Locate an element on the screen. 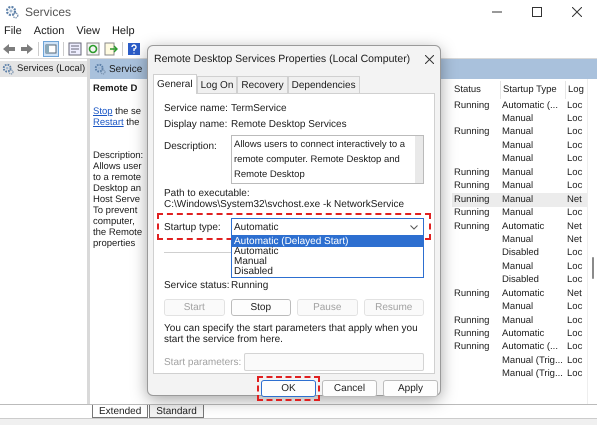  refresh-icon is located at coordinates (93, 49).